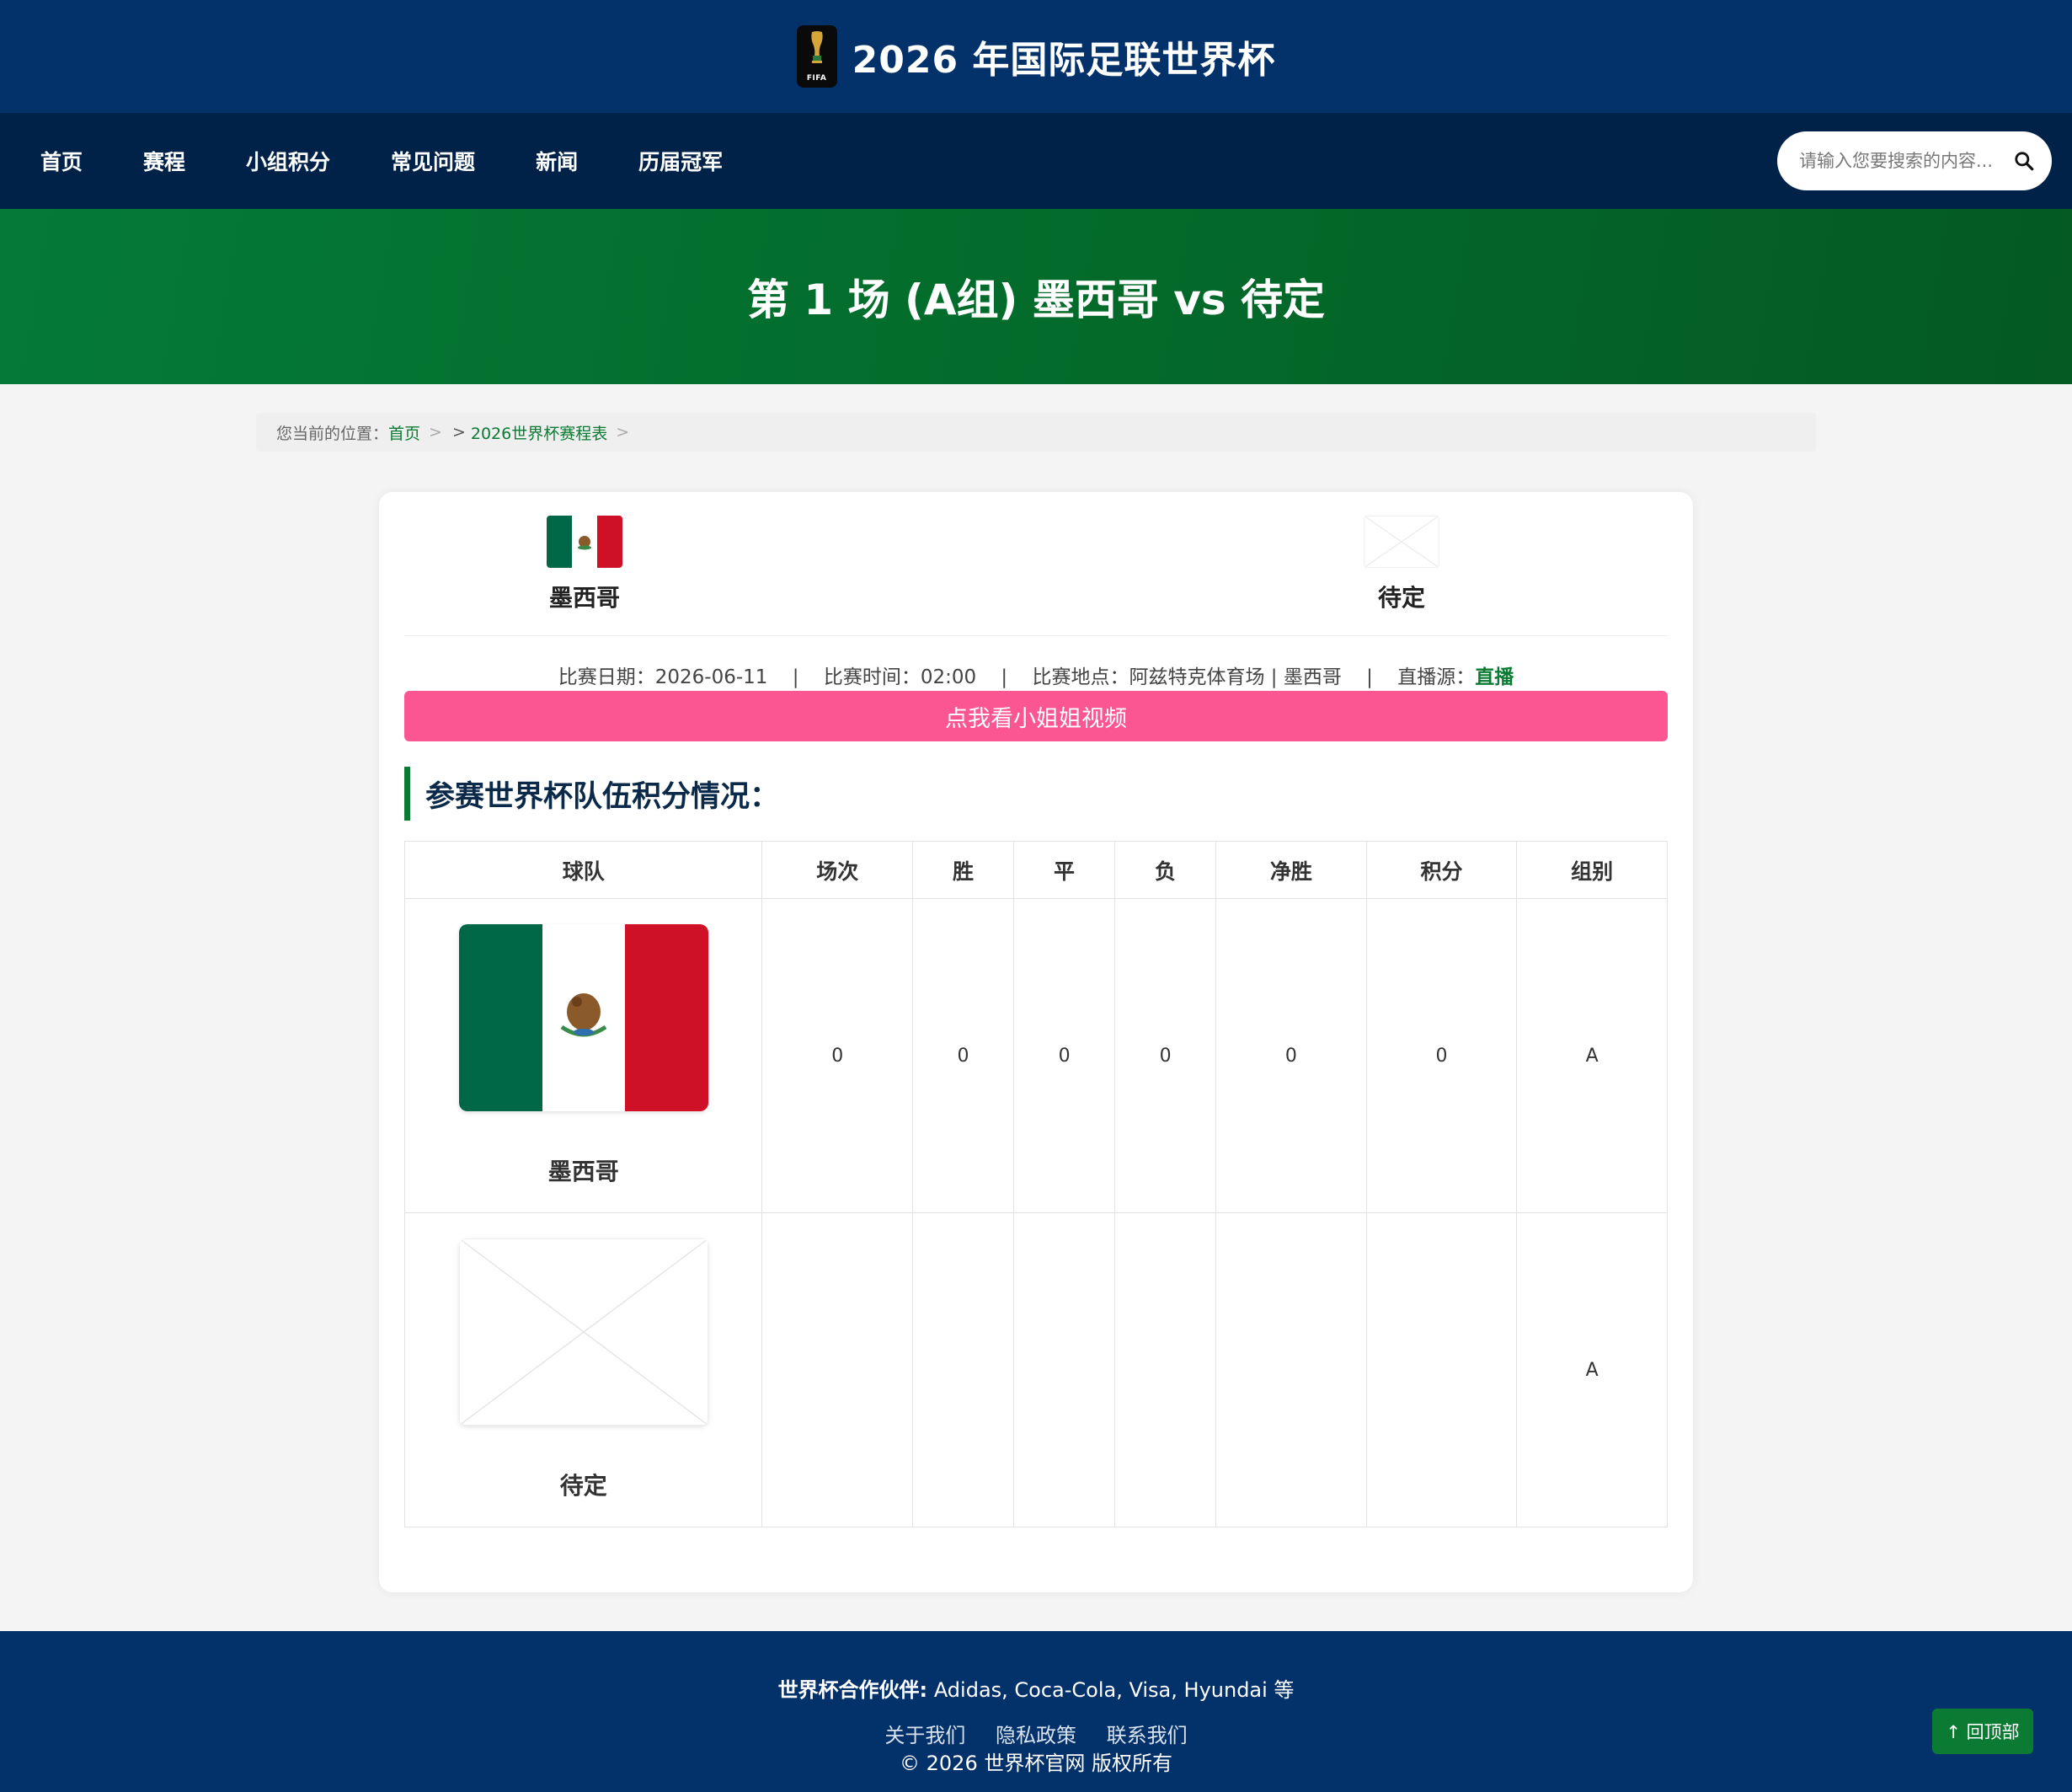  I want to click on standings-title: 参赛世界杯队伍积分情况：, so click(591, 794).